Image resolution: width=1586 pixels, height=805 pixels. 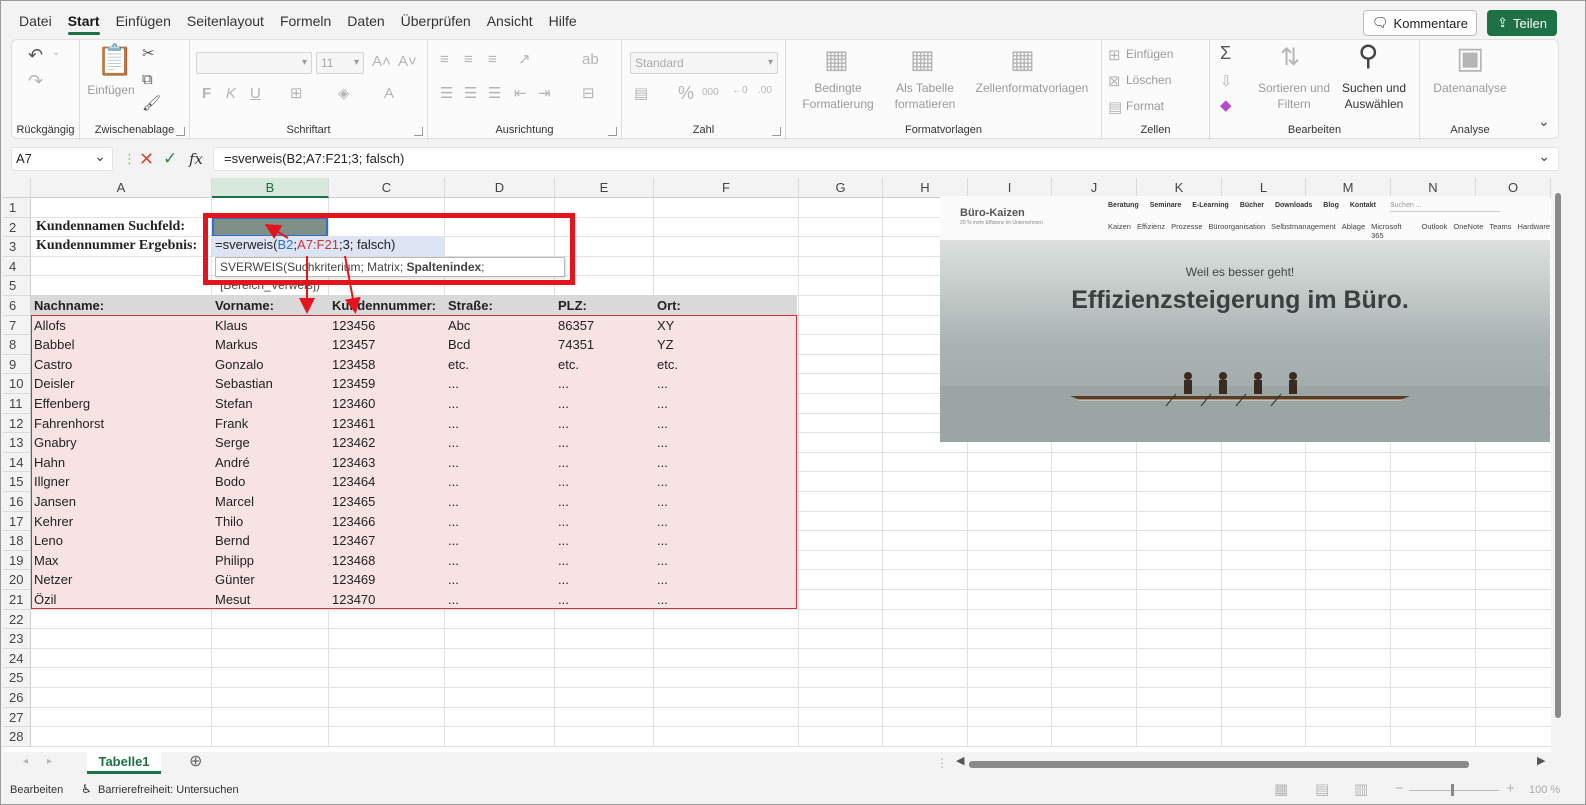 What do you see at coordinates (925, 96) in the screenshot?
I see `format-as-table-label: Als Tabelle formatieren` at bounding box center [925, 96].